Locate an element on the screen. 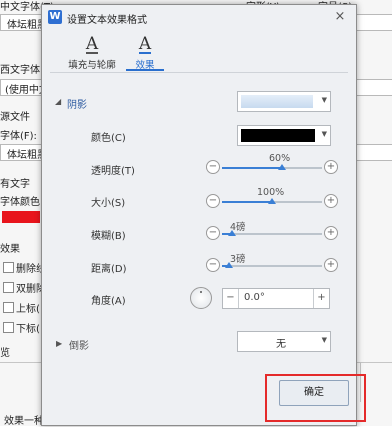 This screenshot has width=392, height=427. bg-label-font: 字体(F): is located at coordinates (18, 136).